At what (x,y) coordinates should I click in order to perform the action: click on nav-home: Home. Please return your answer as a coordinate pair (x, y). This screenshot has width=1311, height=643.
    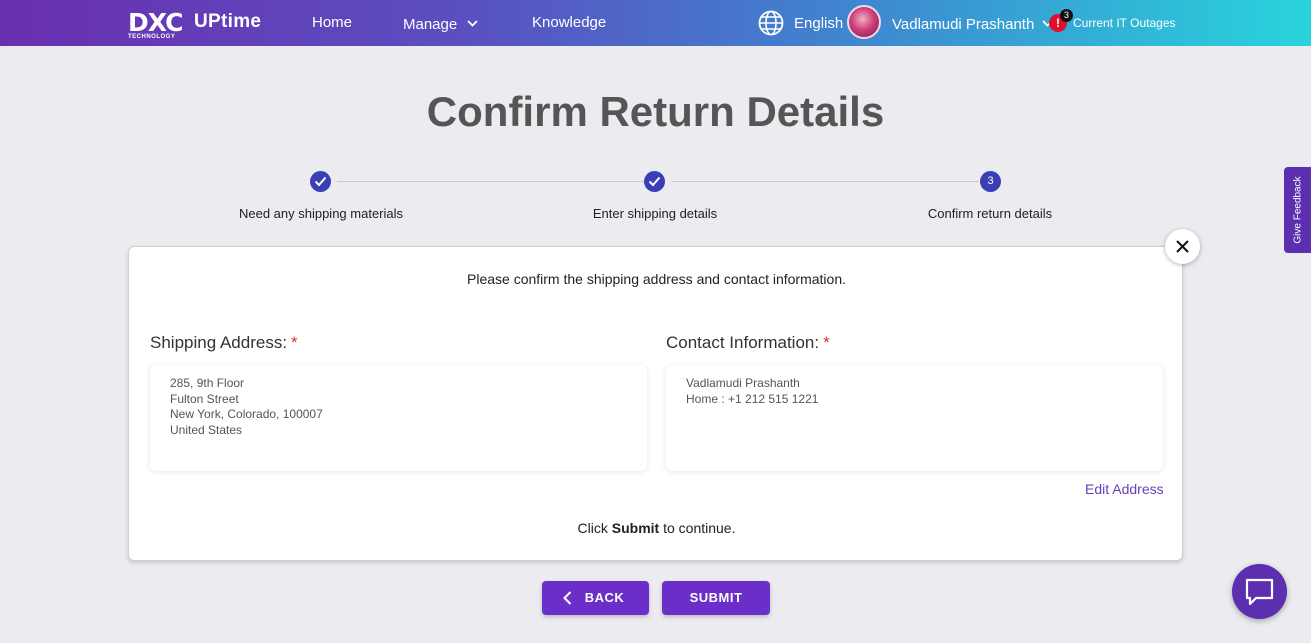
    Looking at the image, I should click on (332, 22).